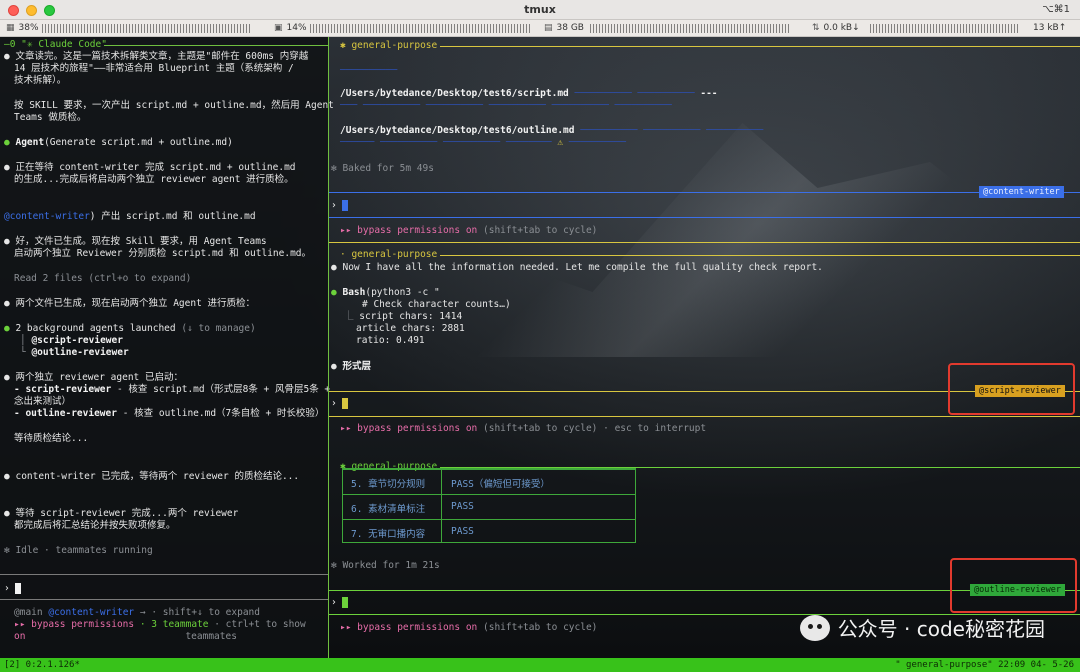 The image size is (1080, 672). What do you see at coordinates (420, 28) in the screenshot?
I see `gpu-graph` at bounding box center [420, 28].